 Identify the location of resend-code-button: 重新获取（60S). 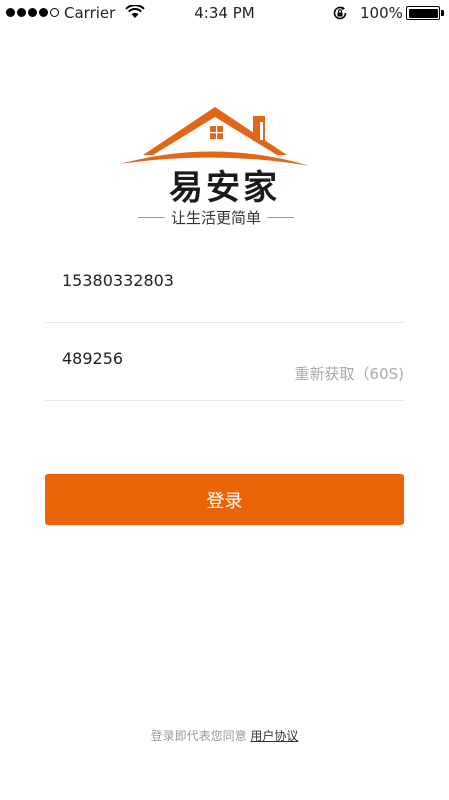
(349, 373).